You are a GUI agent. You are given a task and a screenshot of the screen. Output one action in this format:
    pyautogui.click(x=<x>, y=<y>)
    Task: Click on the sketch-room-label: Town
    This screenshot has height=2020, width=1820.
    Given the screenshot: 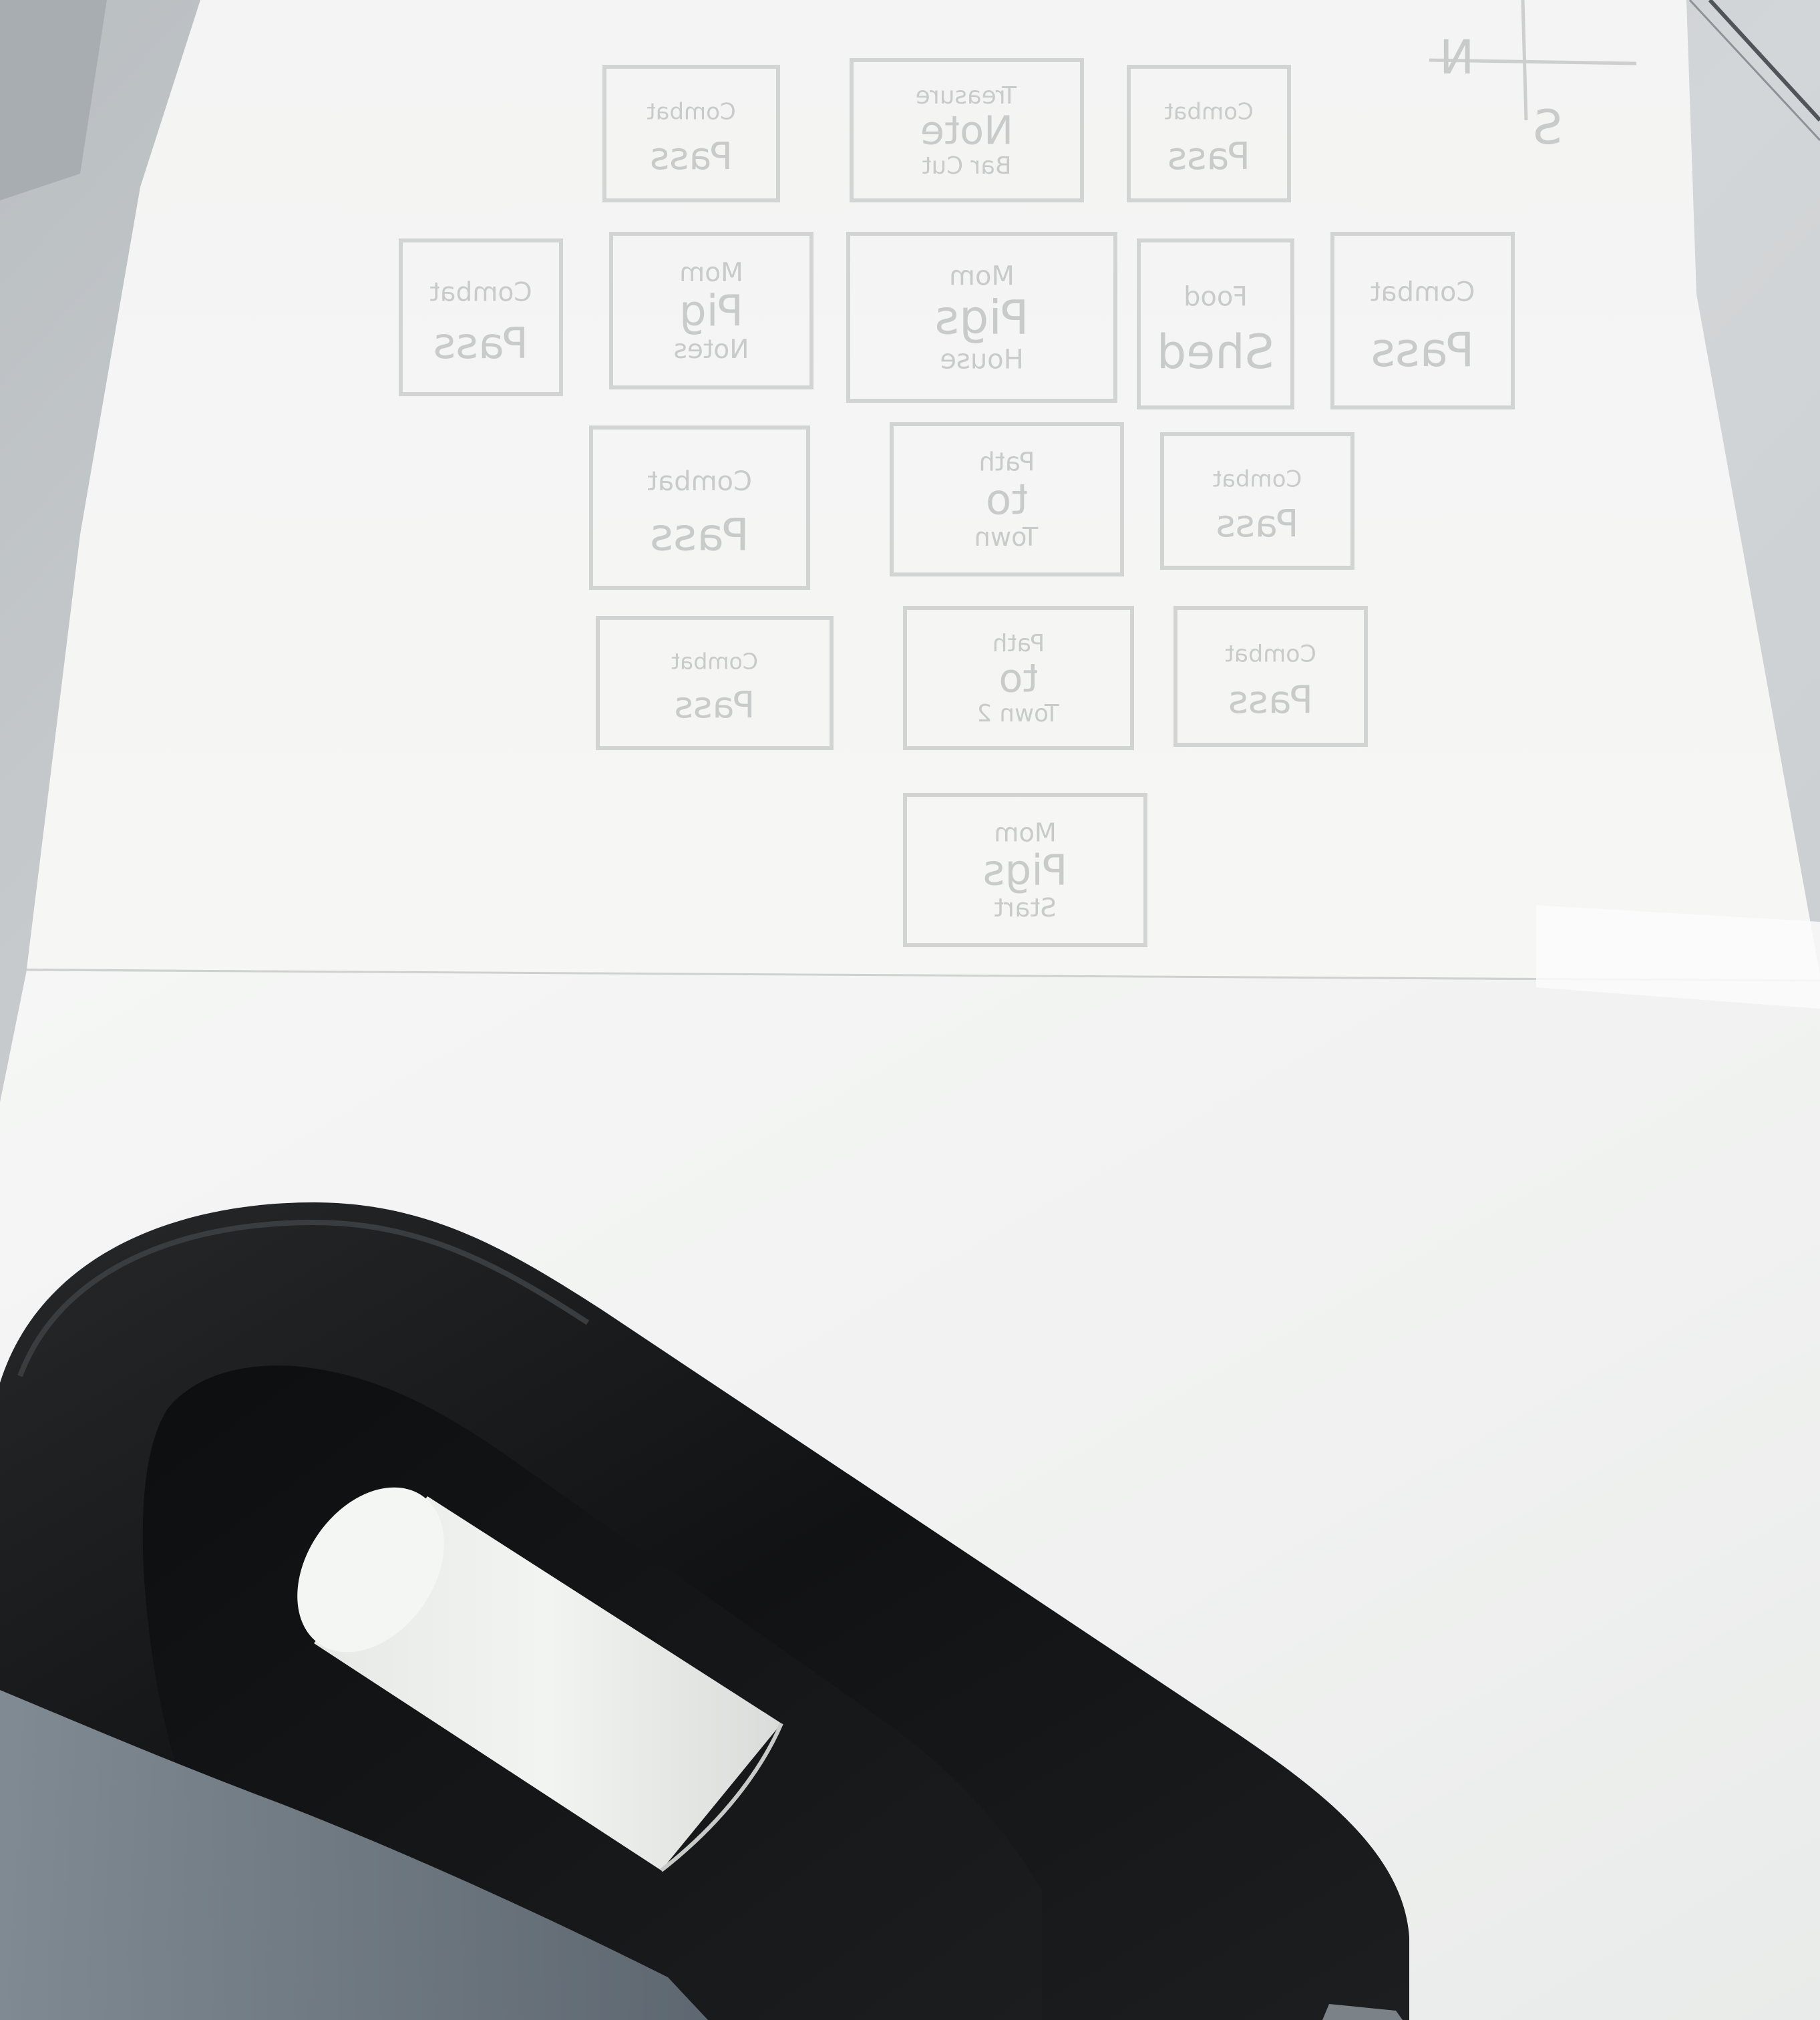 What is the action you would take?
    pyautogui.click(x=1006, y=537)
    